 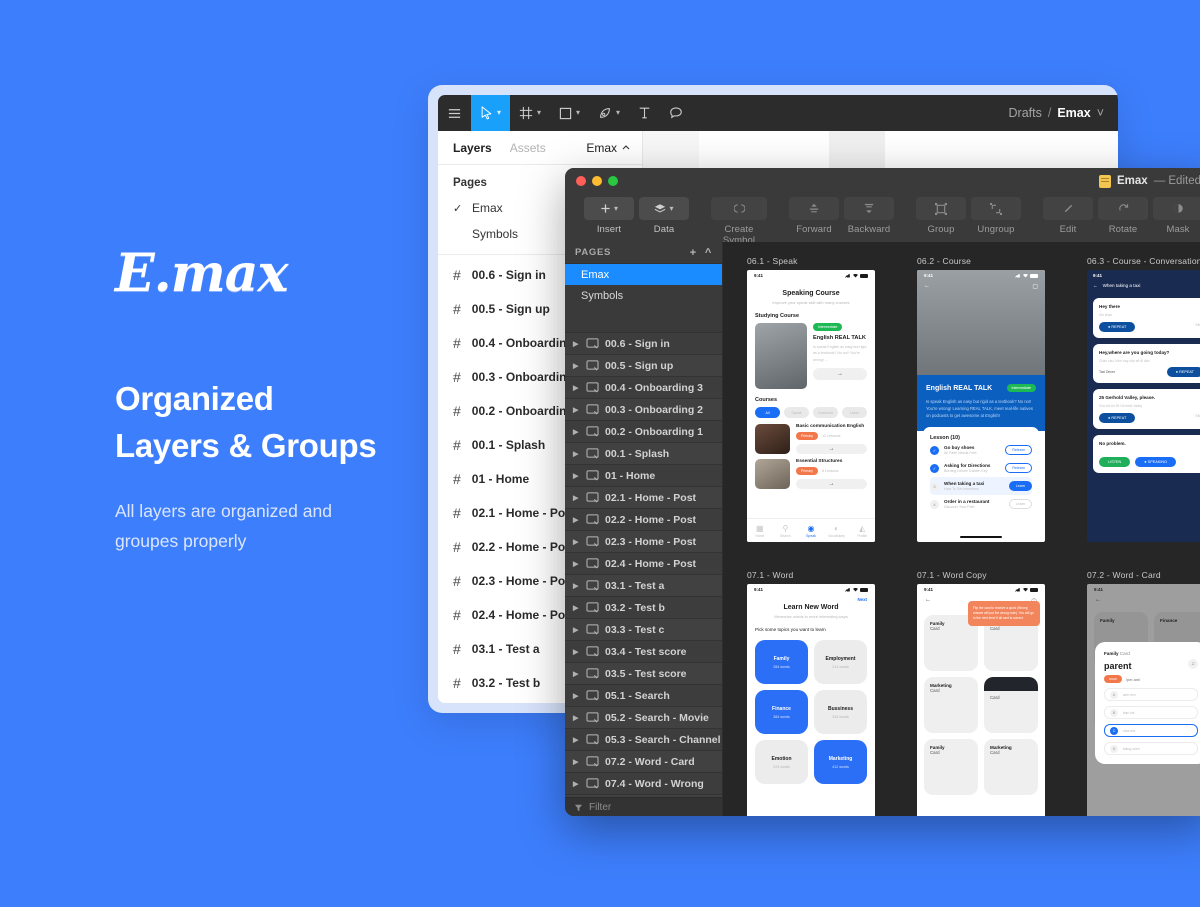 I want to click on tab-search: ⚲ Search, so click(x=786, y=530).